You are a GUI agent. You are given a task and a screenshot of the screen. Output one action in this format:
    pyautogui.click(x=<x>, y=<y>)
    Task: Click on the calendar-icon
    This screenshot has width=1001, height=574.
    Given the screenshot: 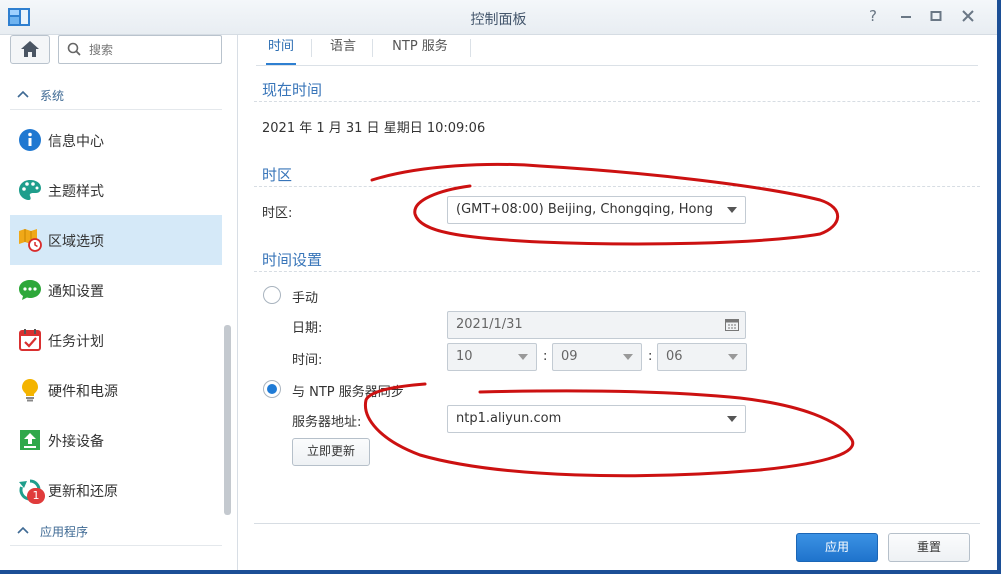 What is the action you would take?
    pyautogui.click(x=732, y=325)
    